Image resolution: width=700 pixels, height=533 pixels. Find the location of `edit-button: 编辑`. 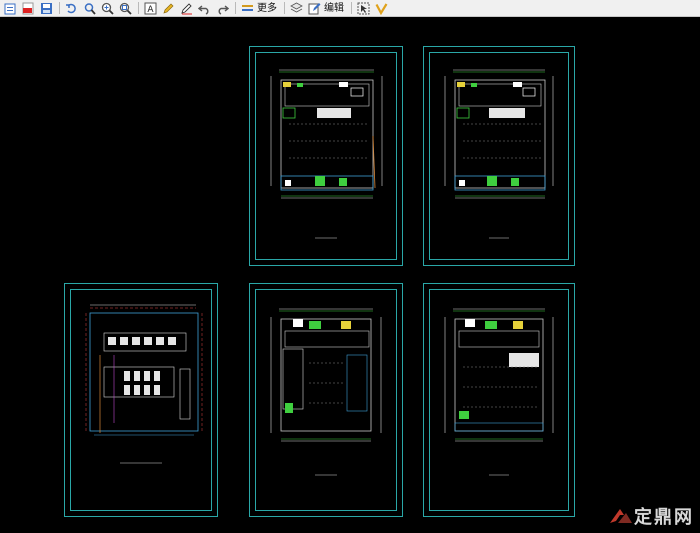

edit-button: 编辑 is located at coordinates (334, 8).